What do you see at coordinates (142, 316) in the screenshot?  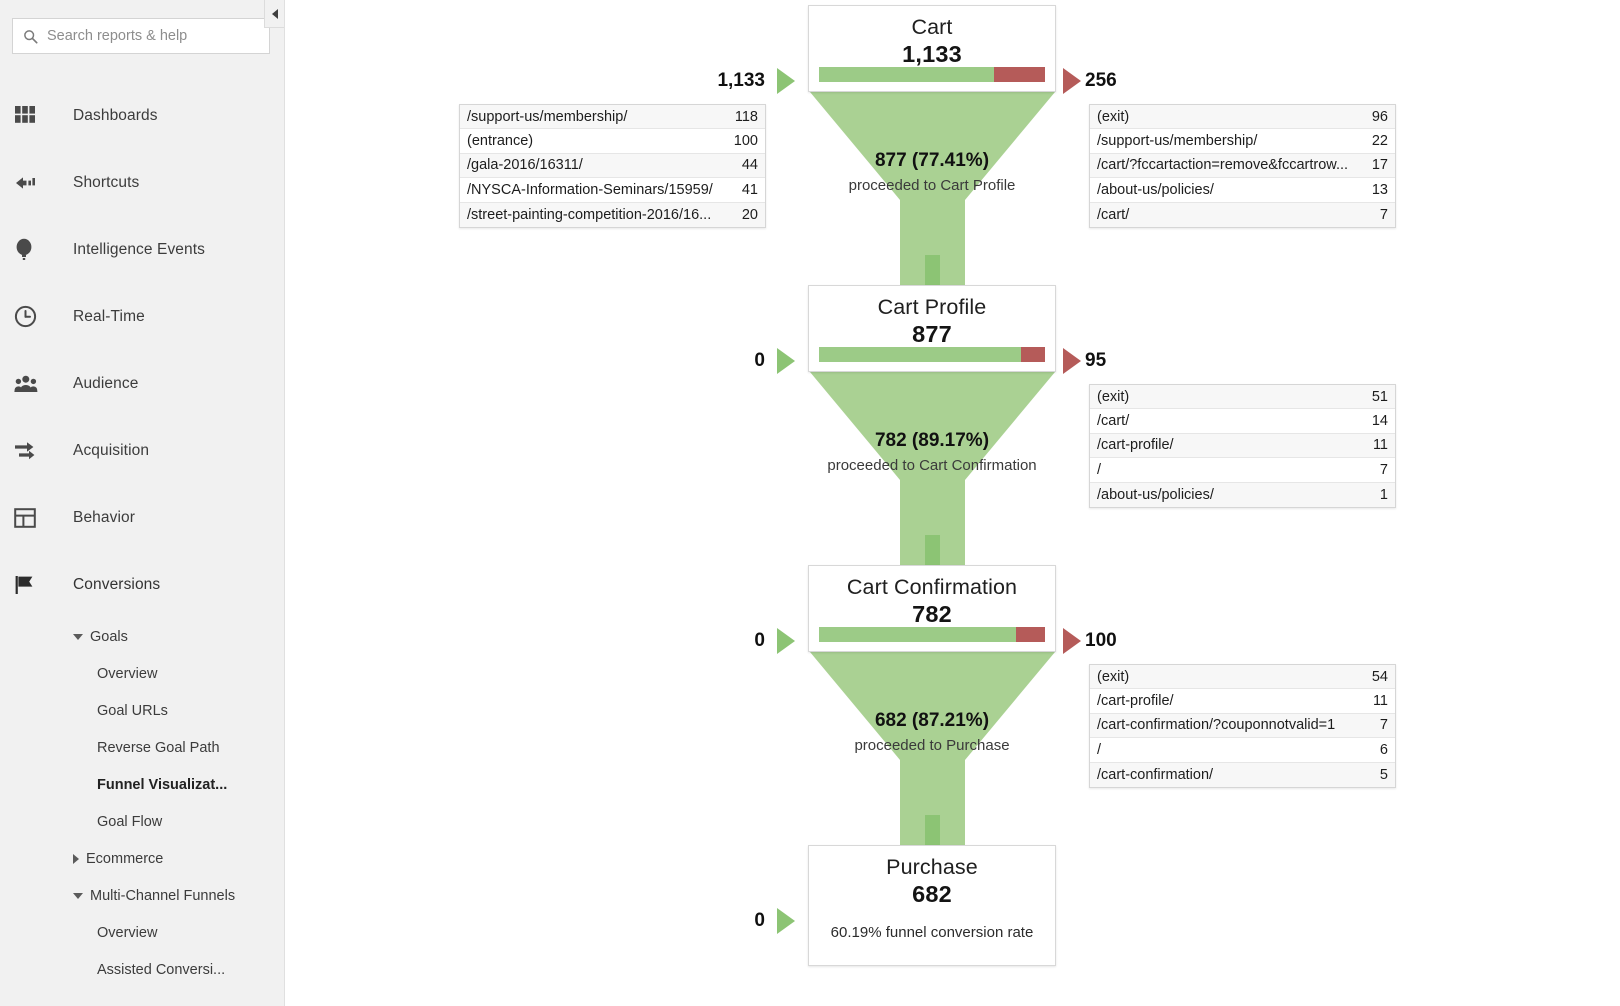 I see `sidebar-item-real-time: Real-Time` at bounding box center [142, 316].